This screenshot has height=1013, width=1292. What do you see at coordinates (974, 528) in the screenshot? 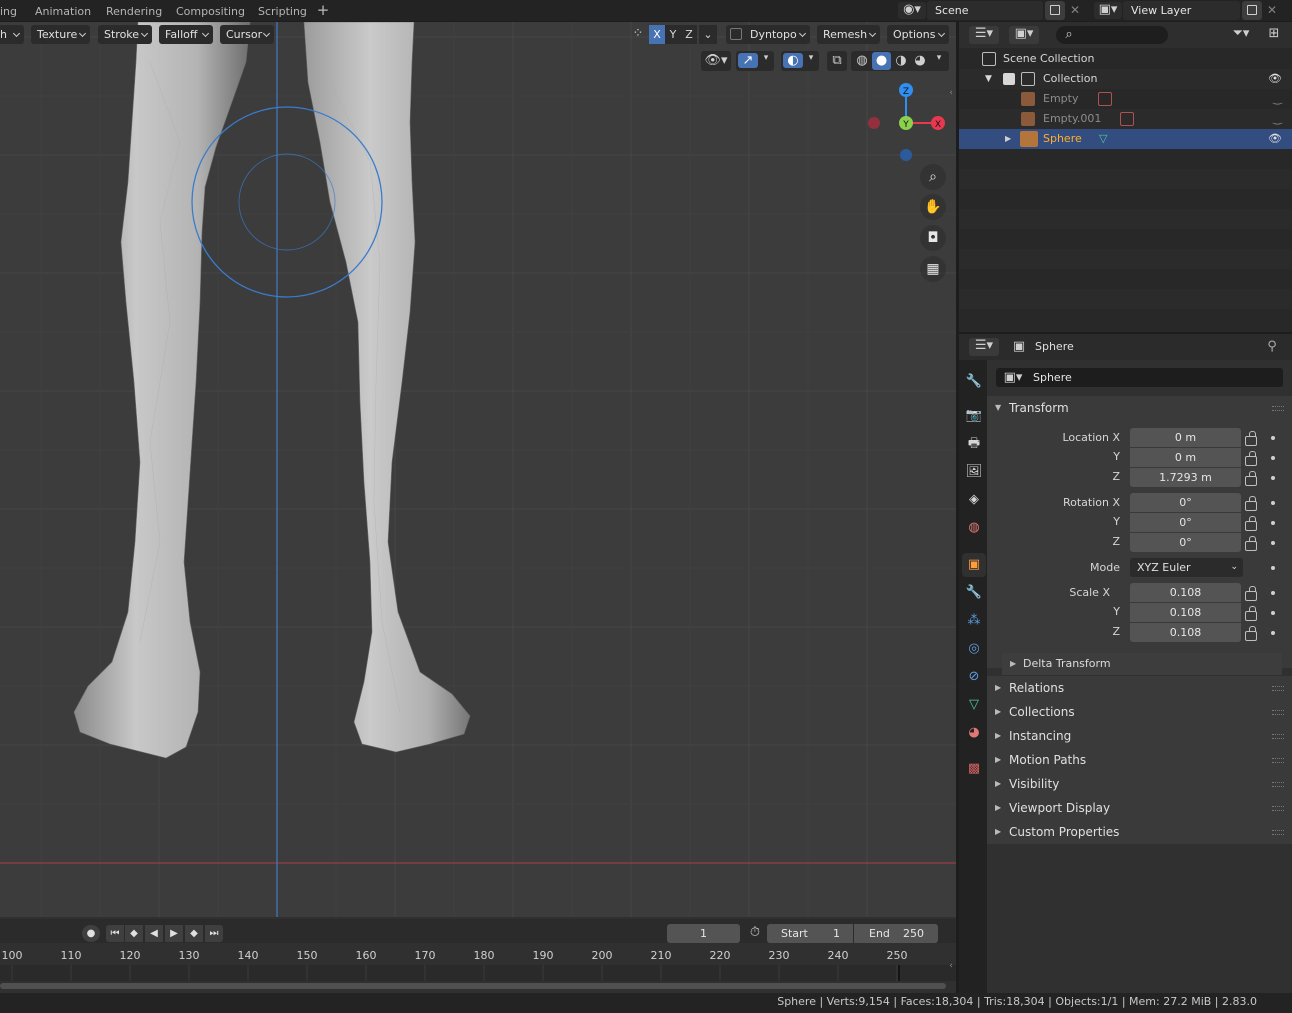
I see `world-tab-icon: ◍` at bounding box center [974, 528].